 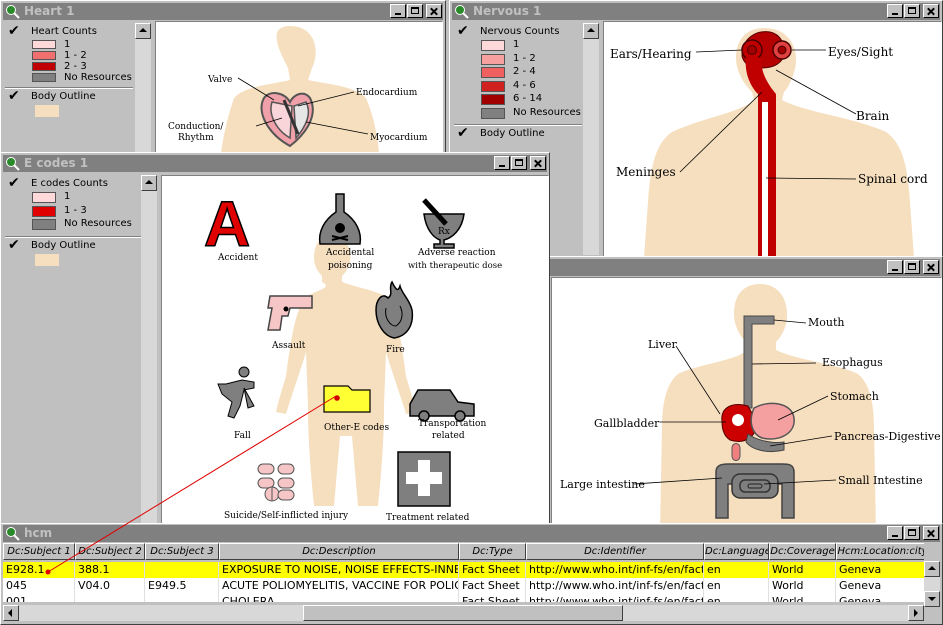 I want to click on pills-icon, so click(x=276, y=482).